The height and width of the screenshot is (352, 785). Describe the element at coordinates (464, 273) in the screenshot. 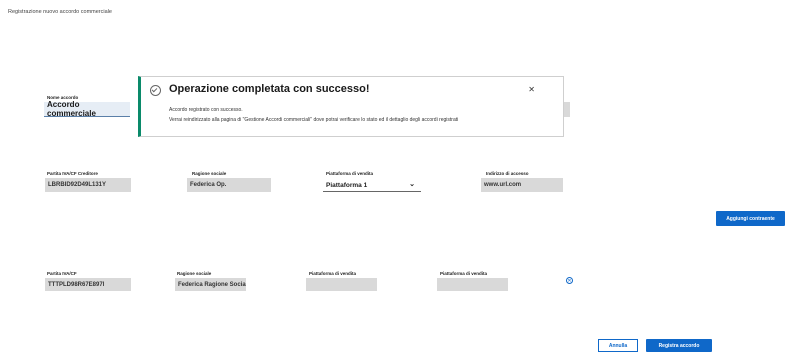

I see `piattaforma2-label: Piattaforma di vendita` at that location.